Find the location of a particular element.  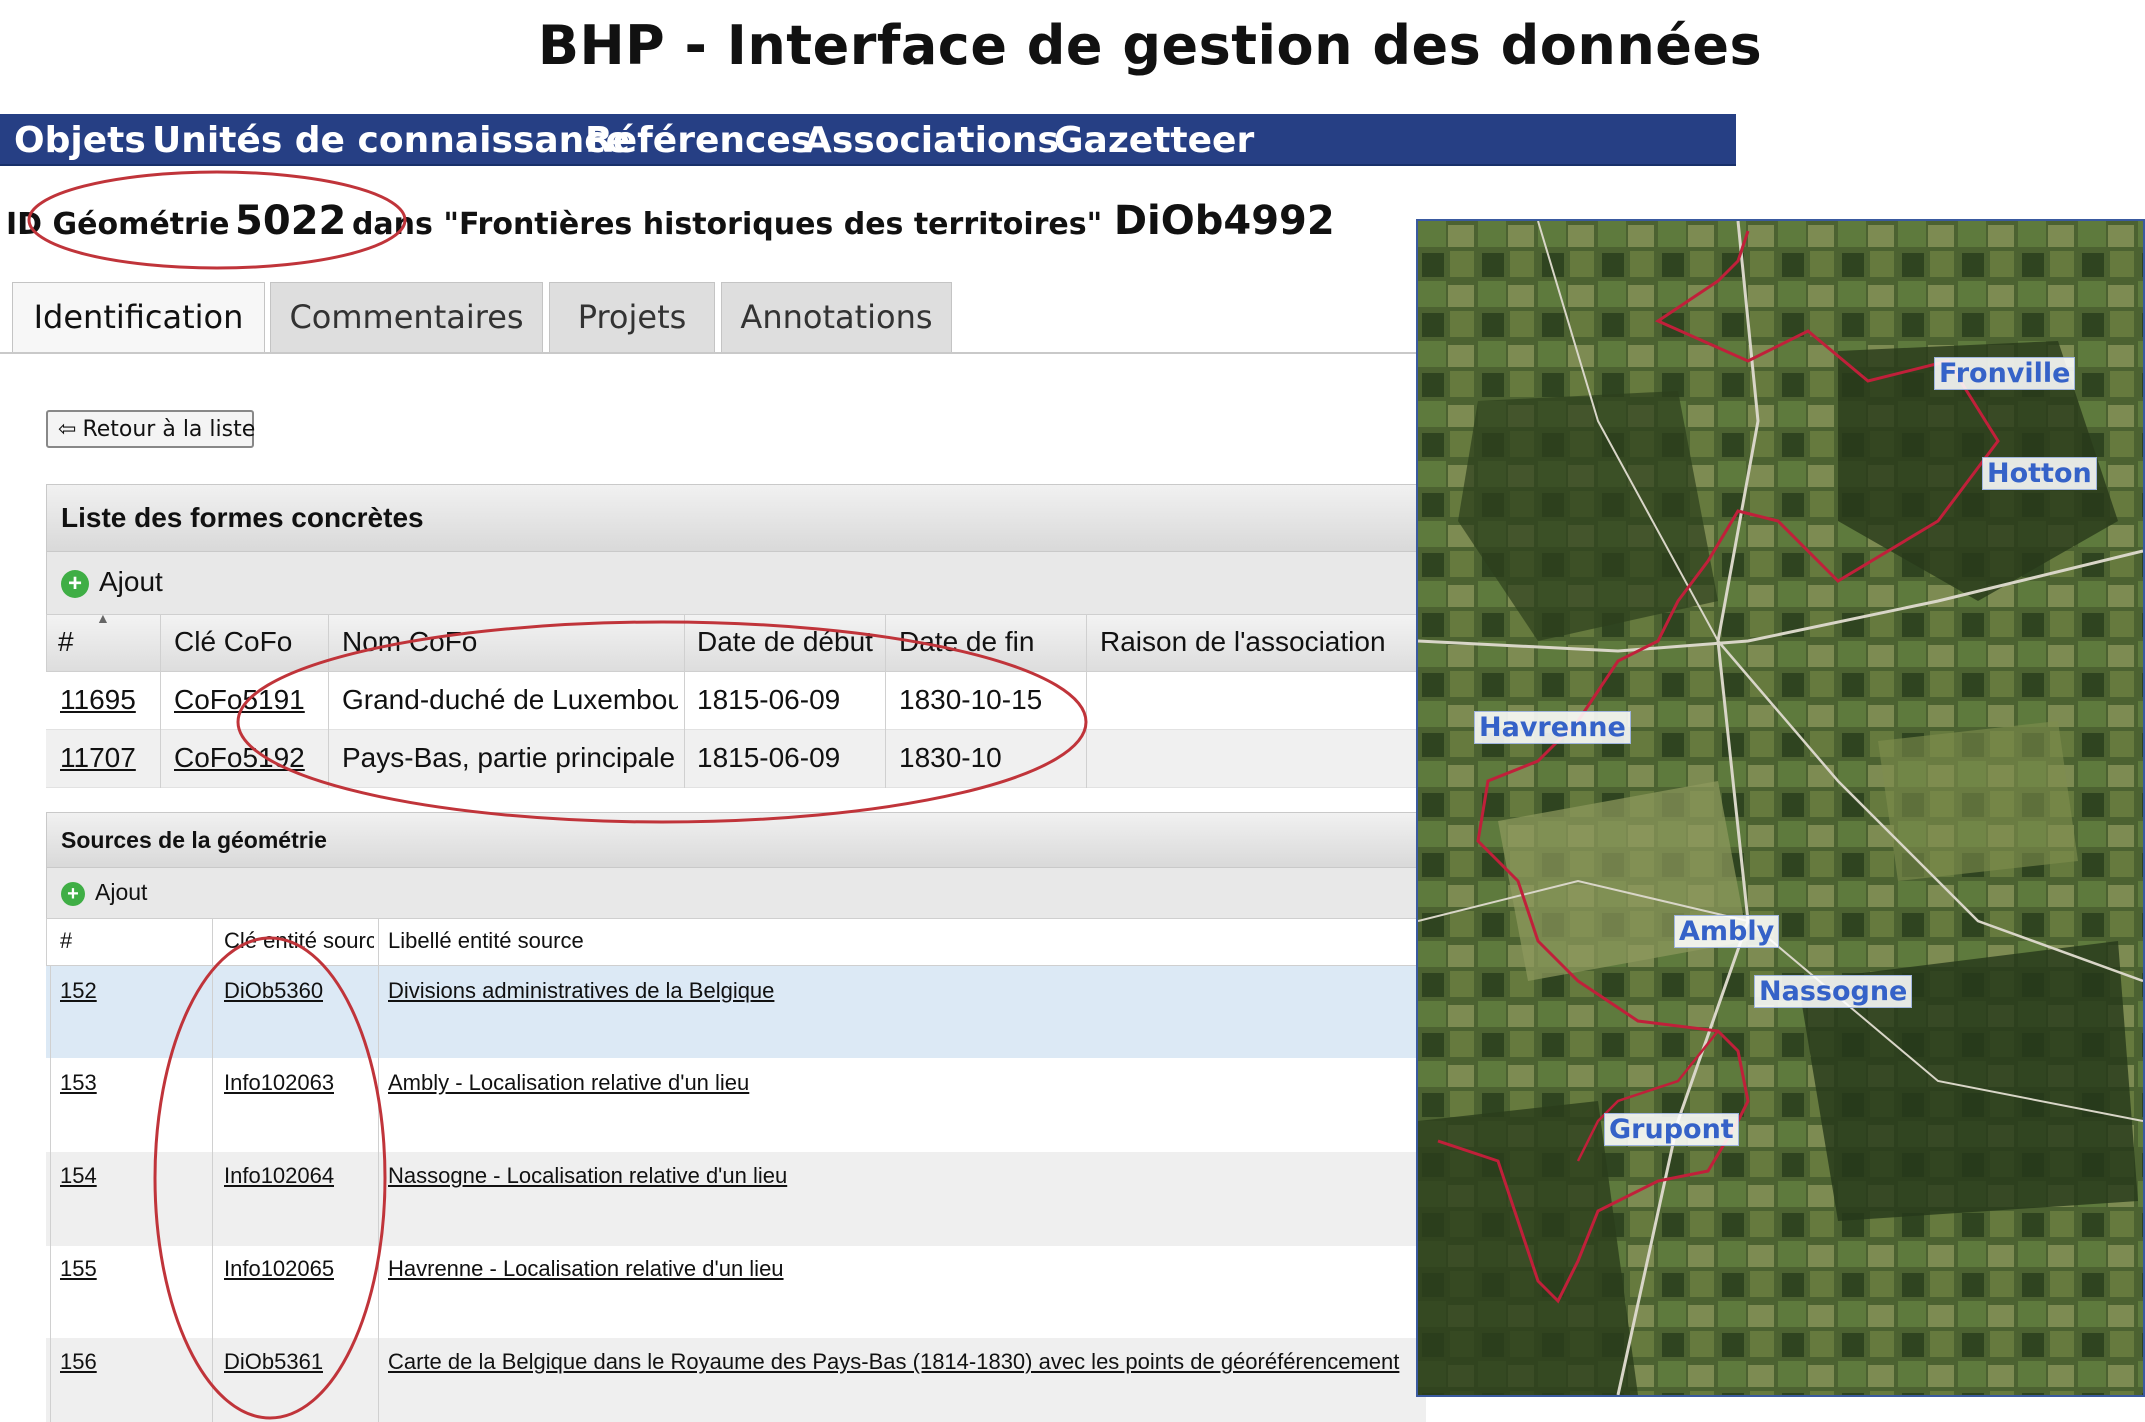

col-header-source-key: Clé entité source is located at coordinates (299, 941).